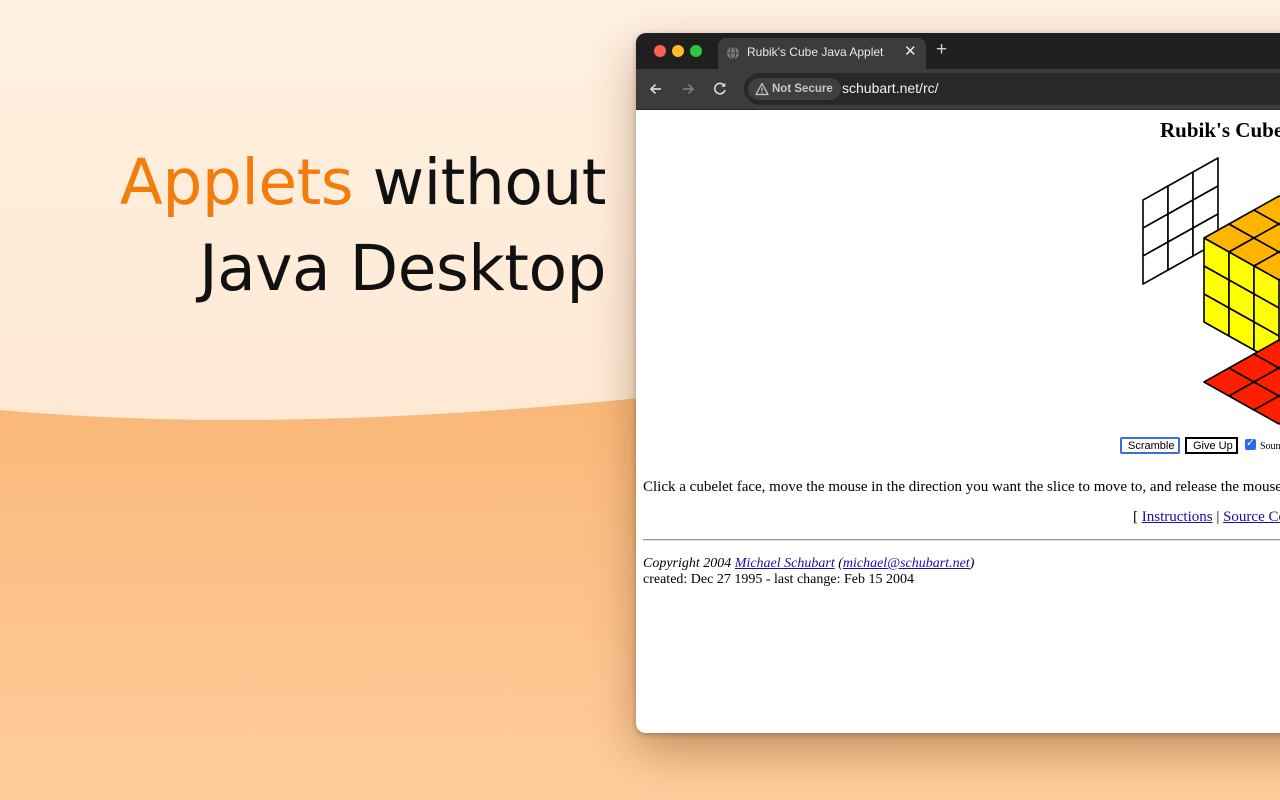 The image size is (1280, 800). Describe the element at coordinates (815, 52) in the screenshot. I see `tab-title: Rubik's Cube Java Applet` at that location.